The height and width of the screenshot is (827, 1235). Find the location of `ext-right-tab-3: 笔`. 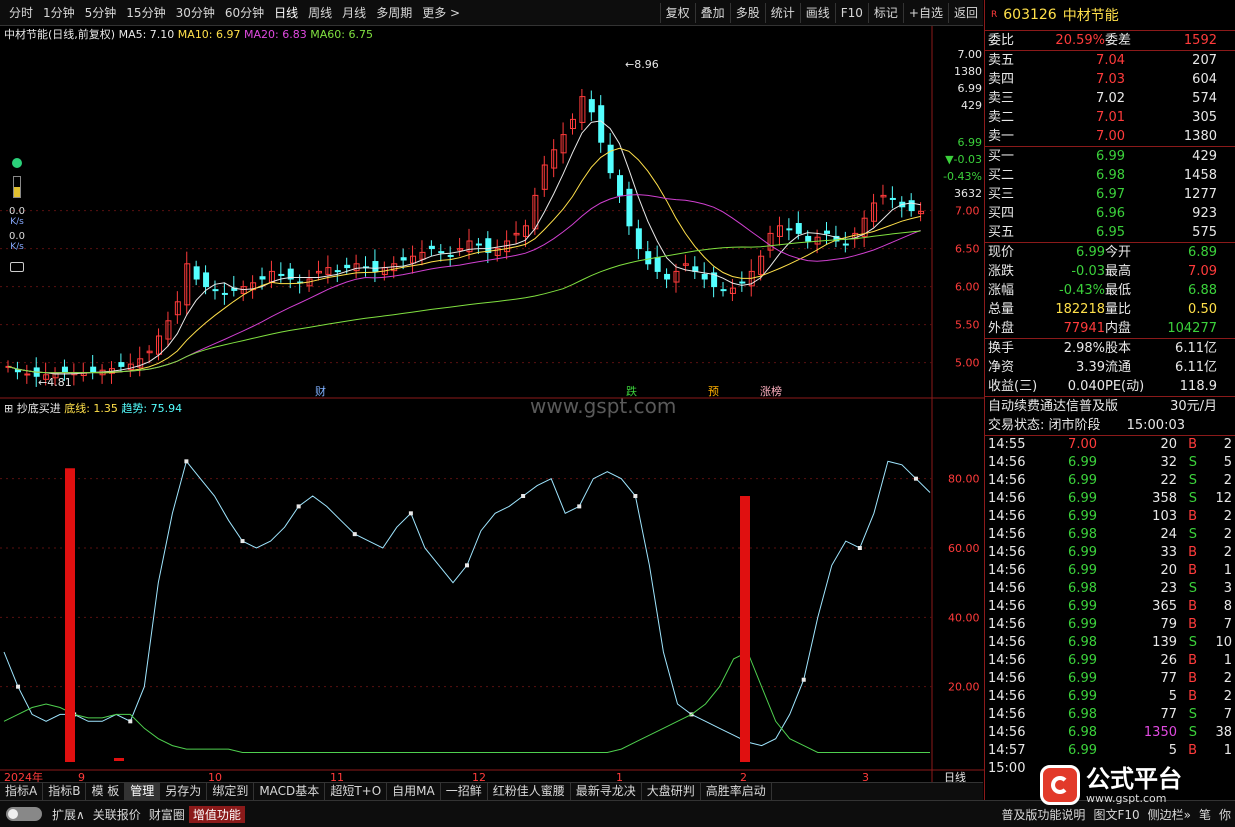

ext-right-tab-3: 笔 is located at coordinates (1205, 814).